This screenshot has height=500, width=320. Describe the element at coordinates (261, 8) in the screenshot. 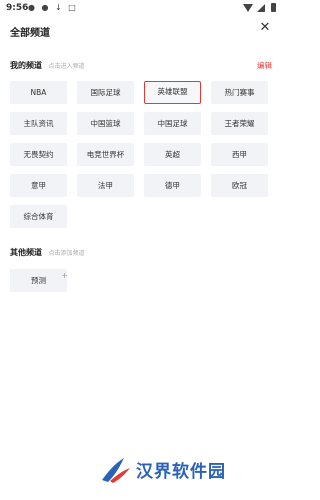

I see `signal-icon` at that location.